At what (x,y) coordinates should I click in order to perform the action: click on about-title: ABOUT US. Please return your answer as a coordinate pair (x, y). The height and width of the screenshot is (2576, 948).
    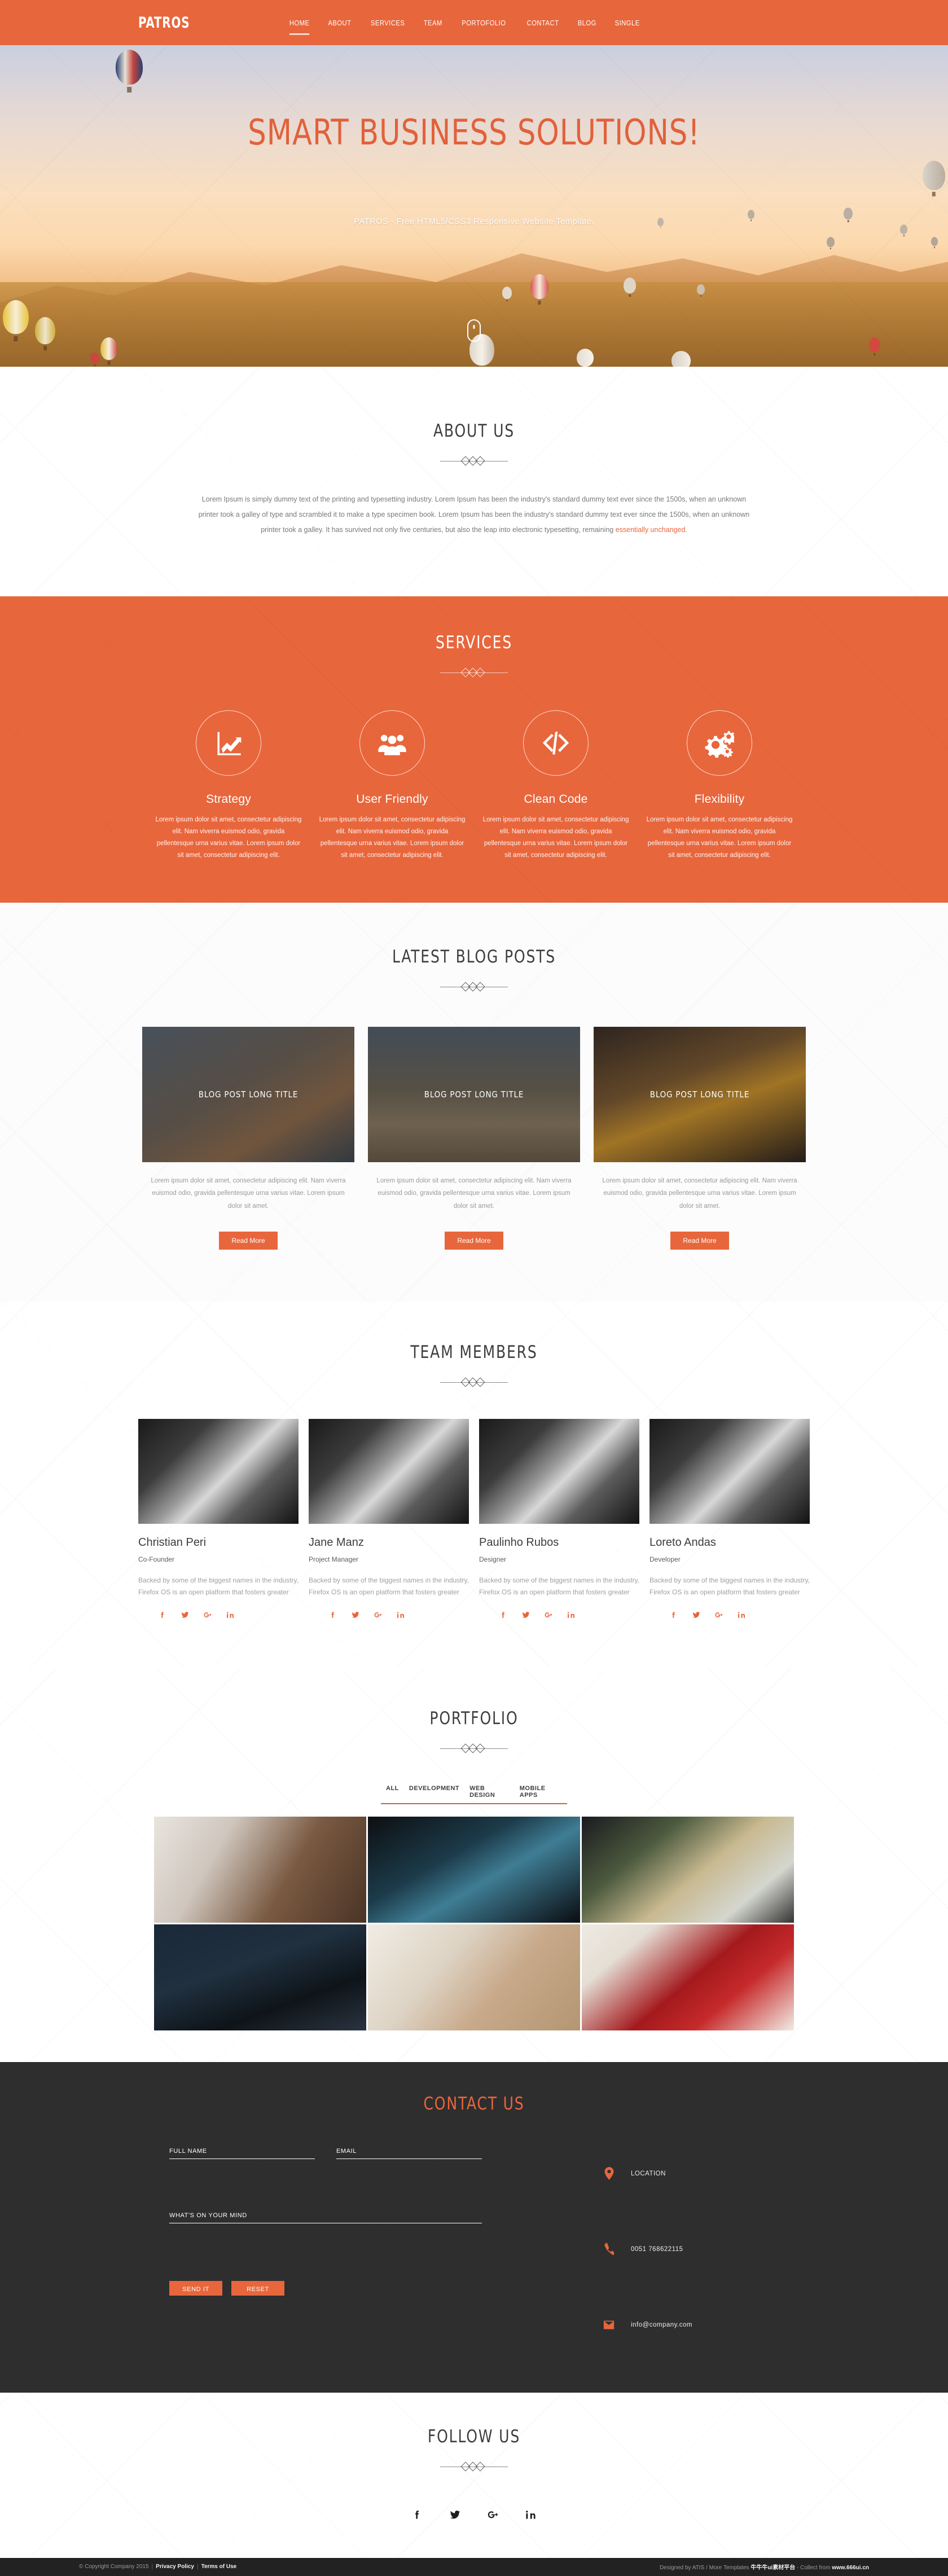
    Looking at the image, I should click on (474, 431).